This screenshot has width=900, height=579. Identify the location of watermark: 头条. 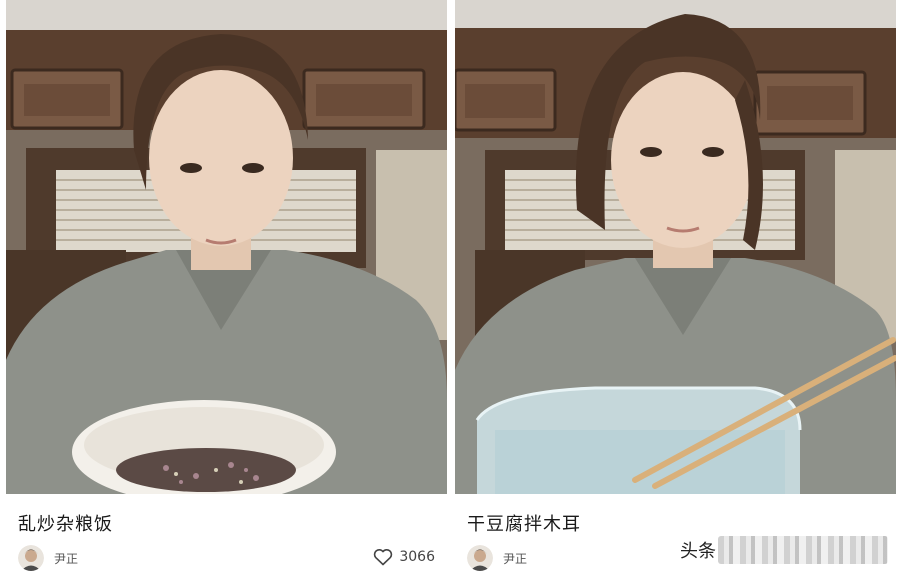
(784, 550).